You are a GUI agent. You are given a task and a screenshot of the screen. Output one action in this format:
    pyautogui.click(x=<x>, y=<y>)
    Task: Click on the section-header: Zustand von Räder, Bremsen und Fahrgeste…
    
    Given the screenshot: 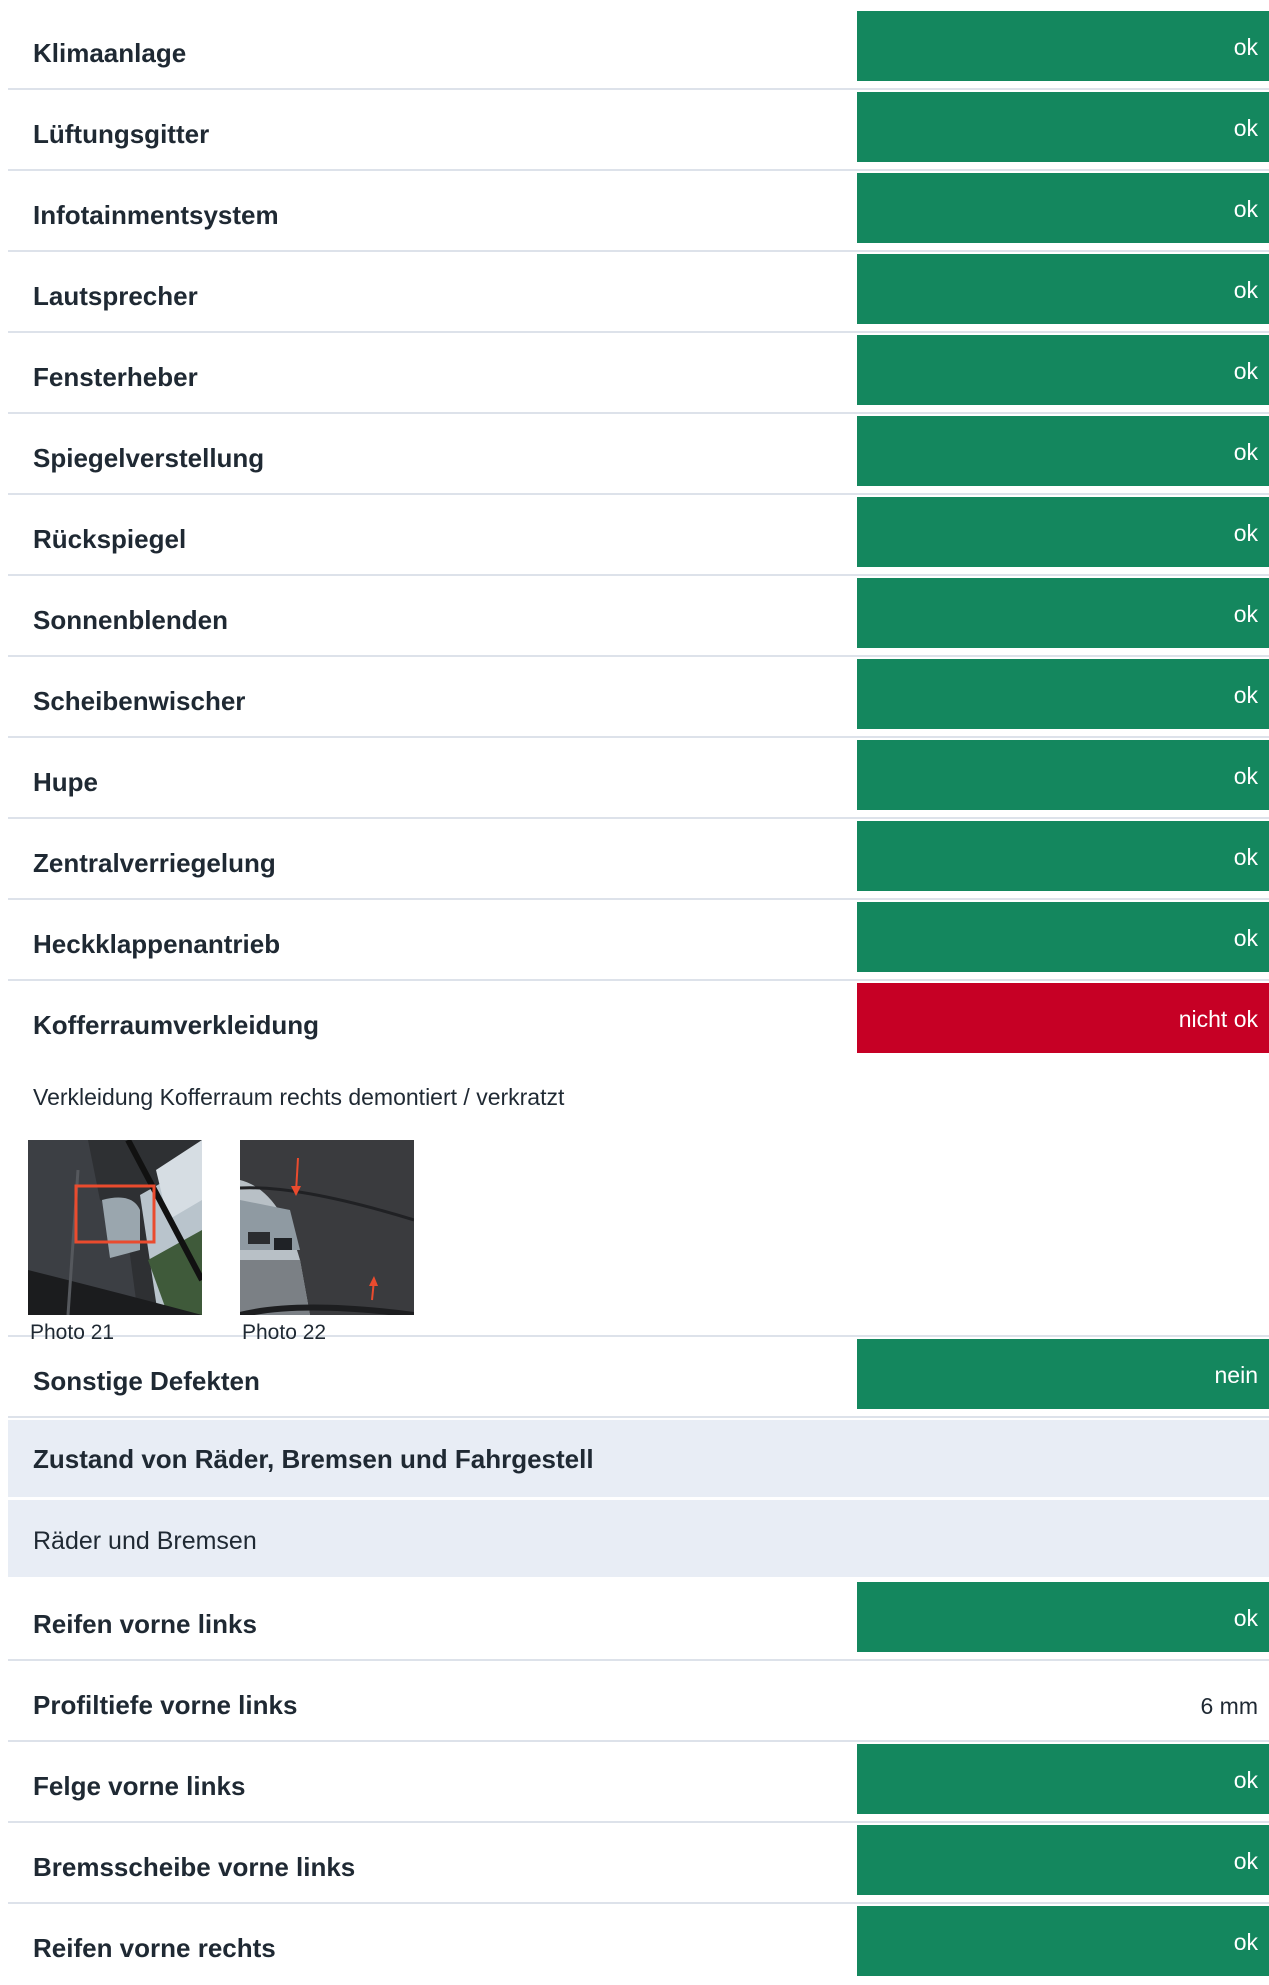 What is the action you would take?
    pyautogui.click(x=638, y=1458)
    